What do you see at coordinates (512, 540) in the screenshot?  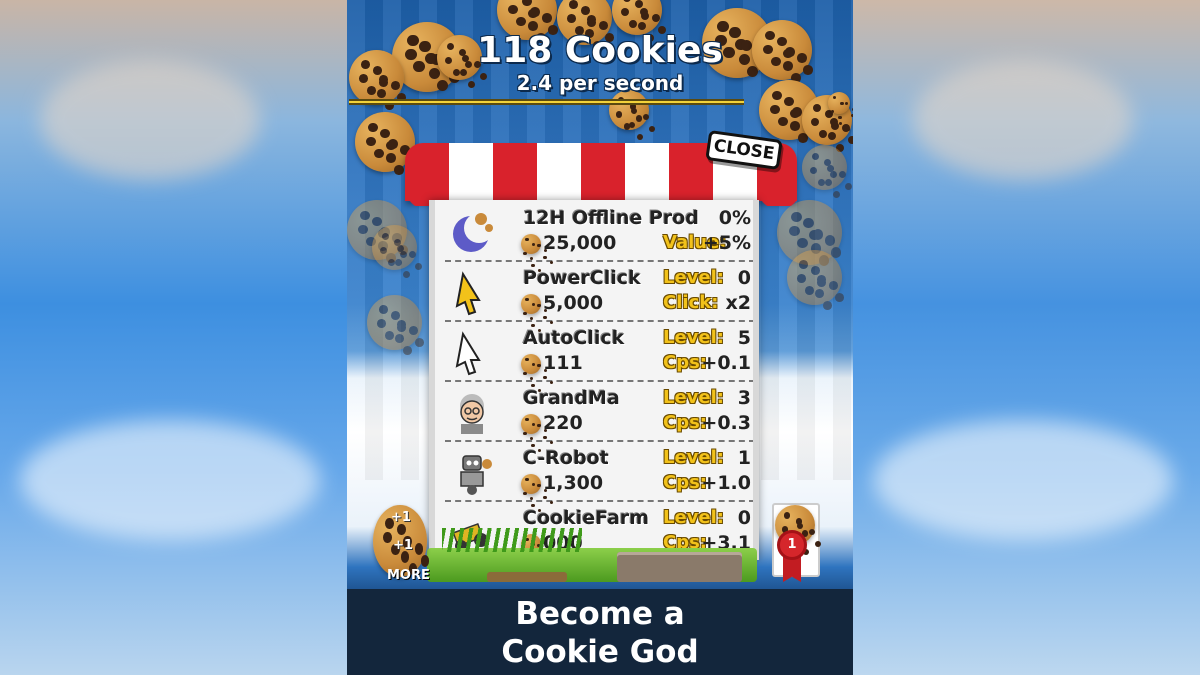 I see `grass-tufts` at bounding box center [512, 540].